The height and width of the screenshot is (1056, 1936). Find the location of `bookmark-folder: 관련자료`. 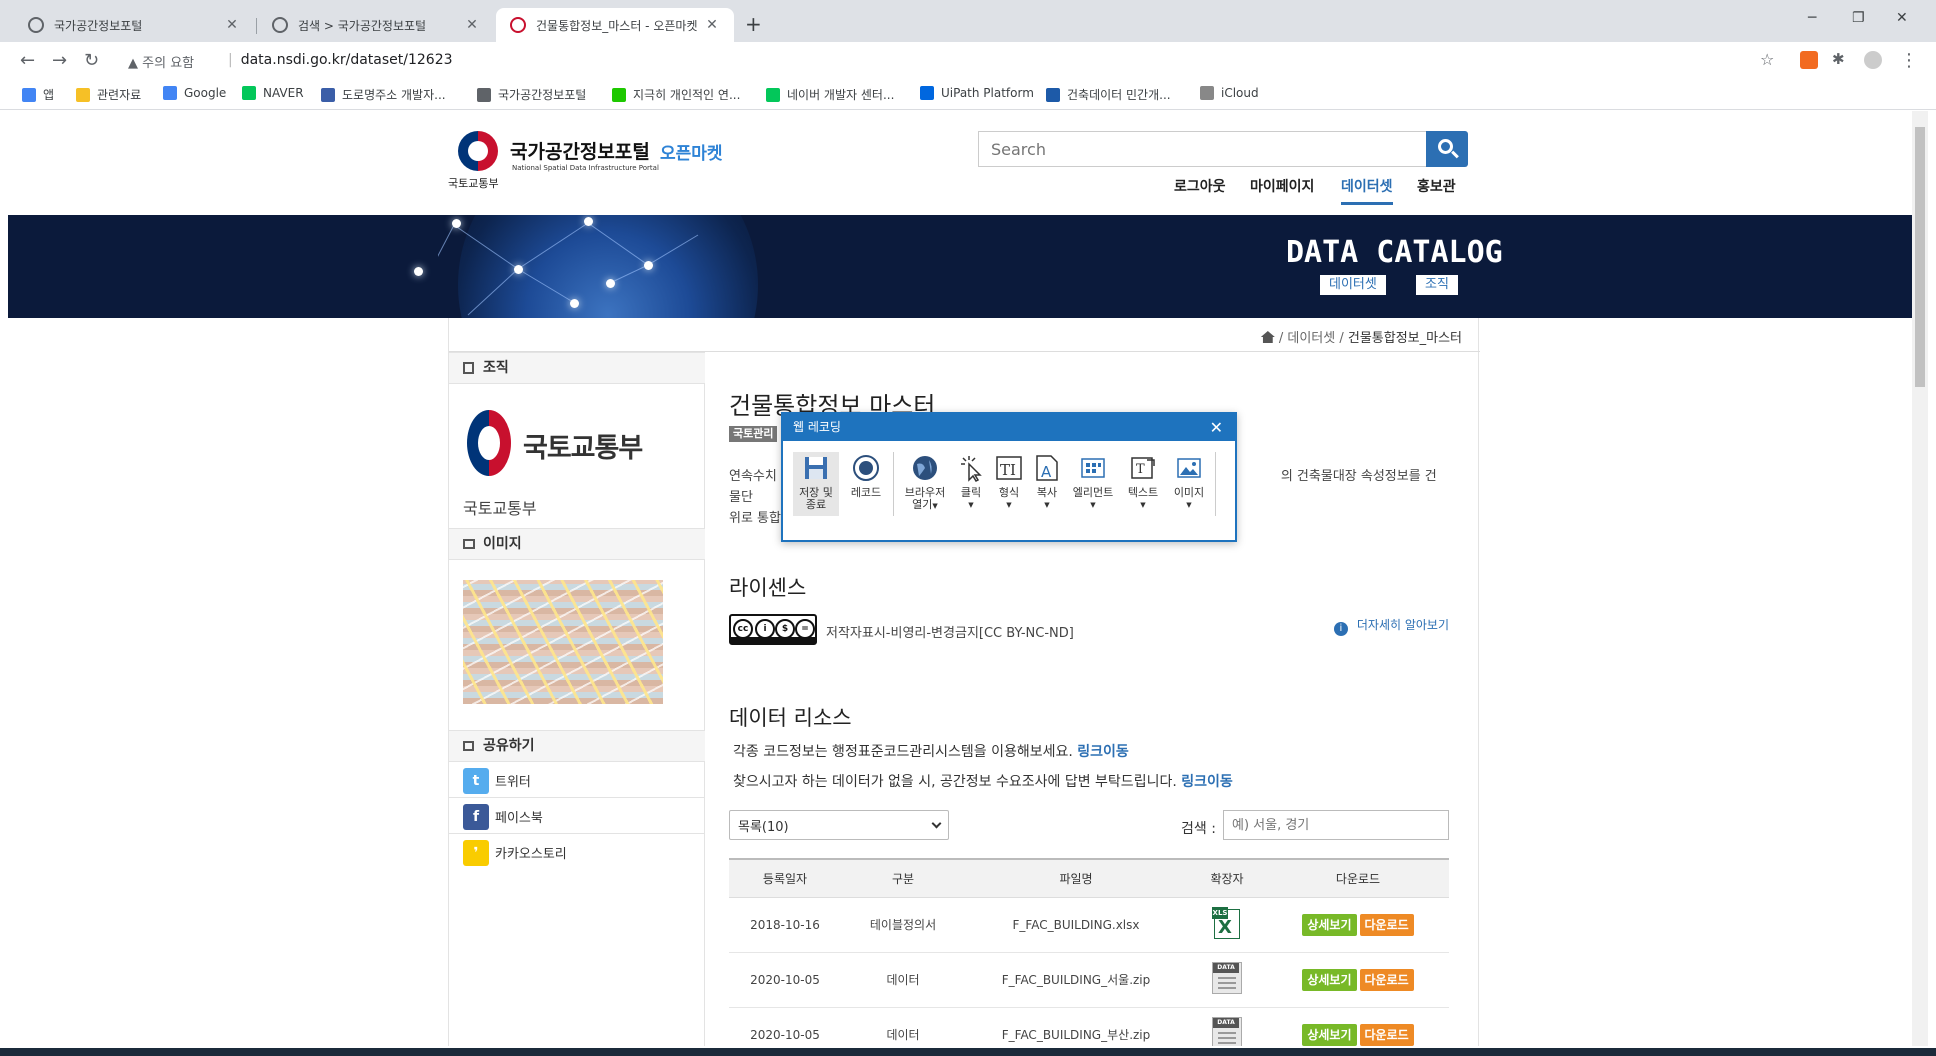

bookmark-folder: 관련자료 is located at coordinates (108, 94).